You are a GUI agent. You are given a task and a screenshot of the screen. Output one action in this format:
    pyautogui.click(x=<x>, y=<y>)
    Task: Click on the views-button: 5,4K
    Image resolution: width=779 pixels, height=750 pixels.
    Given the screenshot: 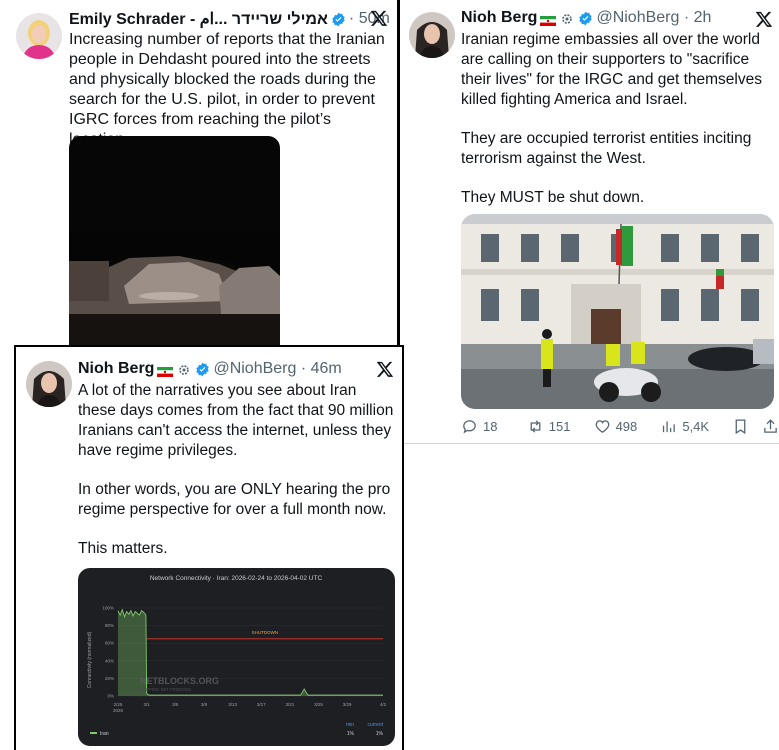 What is the action you would take?
    pyautogui.click(x=696, y=426)
    